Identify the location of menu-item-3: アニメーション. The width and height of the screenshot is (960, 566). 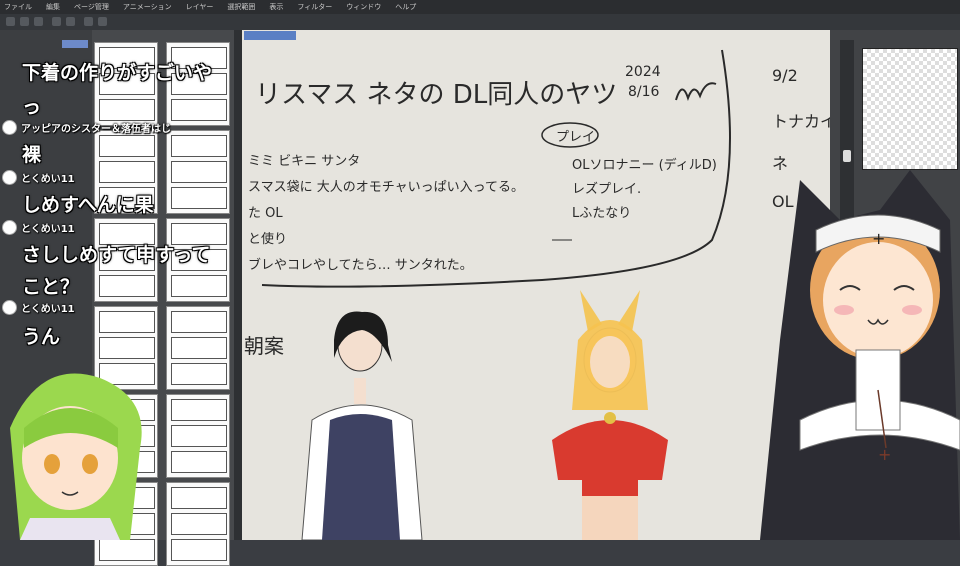
(147, 7).